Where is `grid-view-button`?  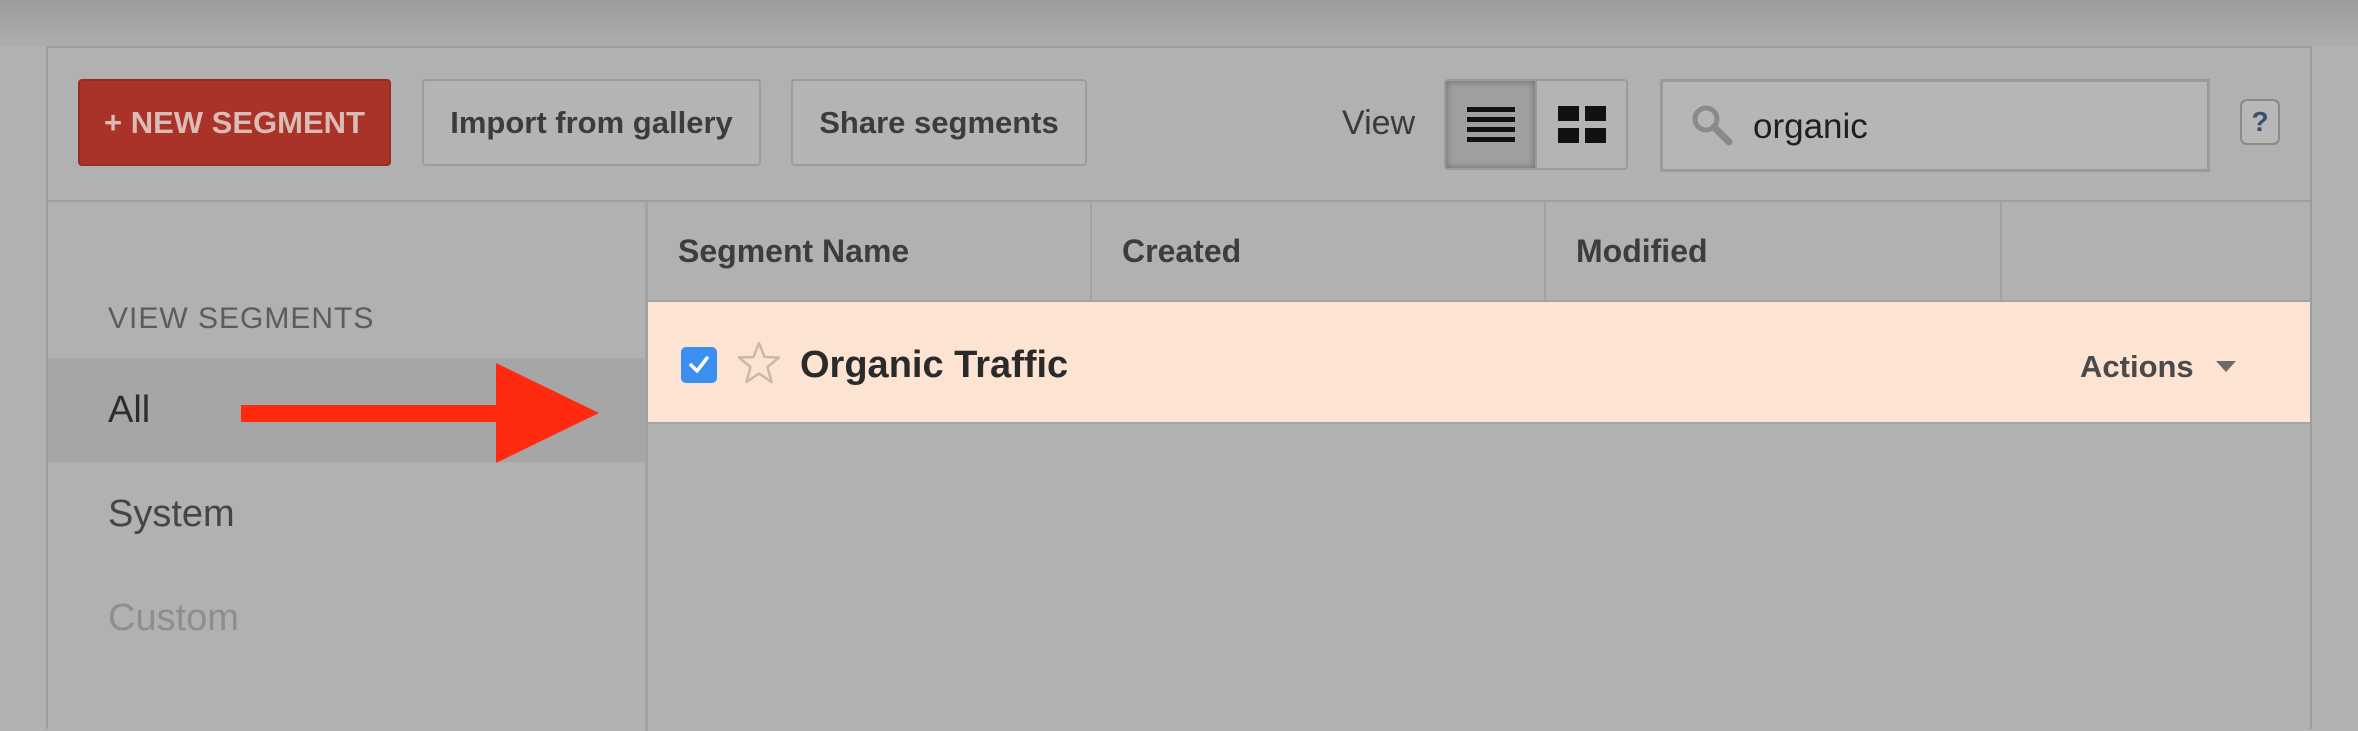 grid-view-button is located at coordinates (1581, 124).